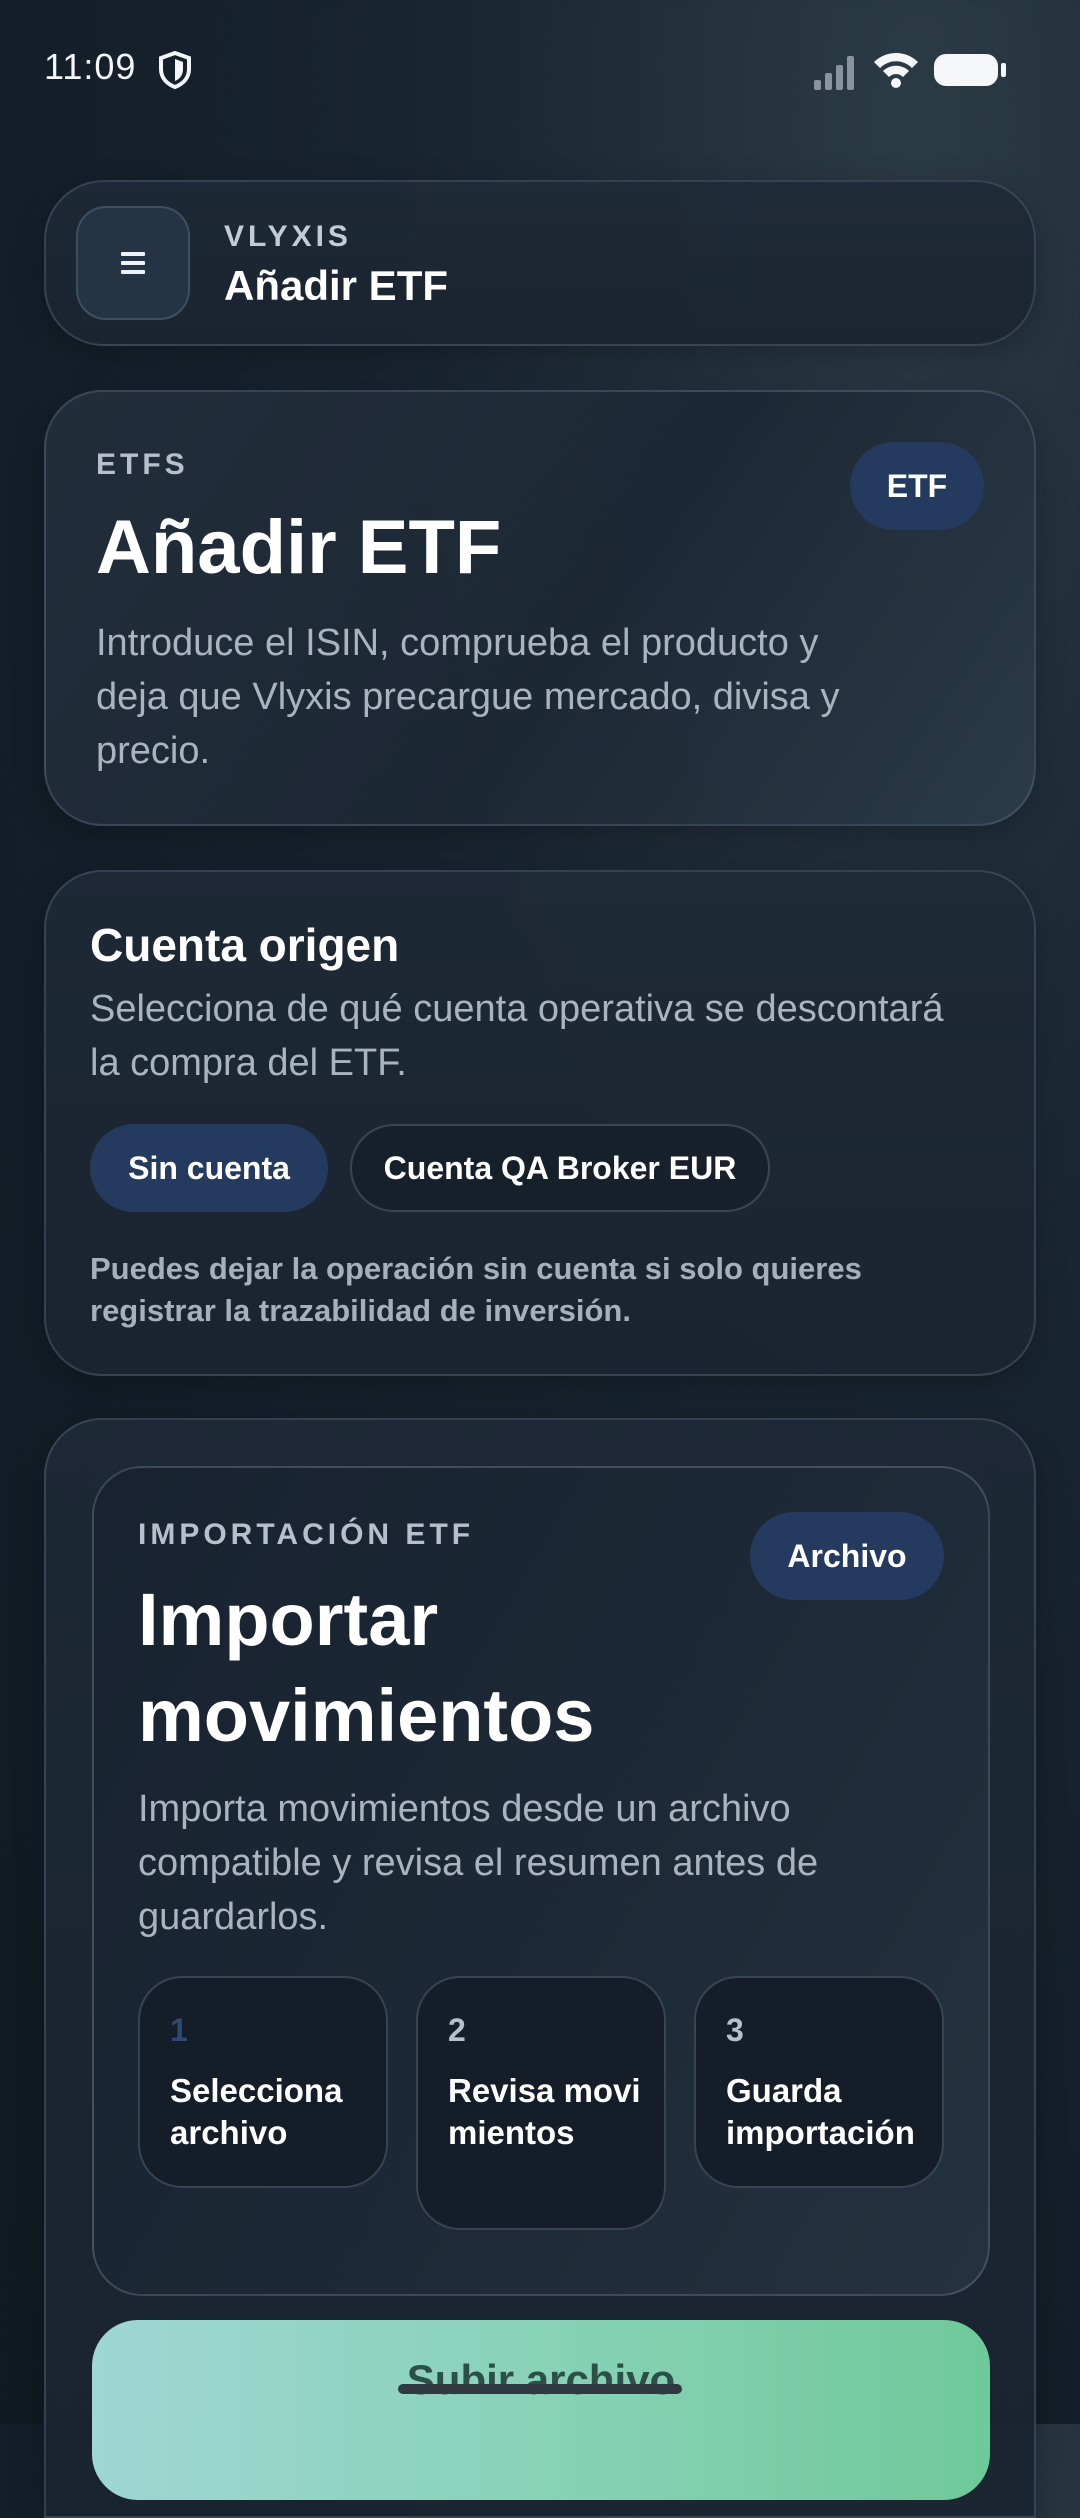 The width and height of the screenshot is (1080, 2518). What do you see at coordinates (175, 70) in the screenshot?
I see `shield-icon` at bounding box center [175, 70].